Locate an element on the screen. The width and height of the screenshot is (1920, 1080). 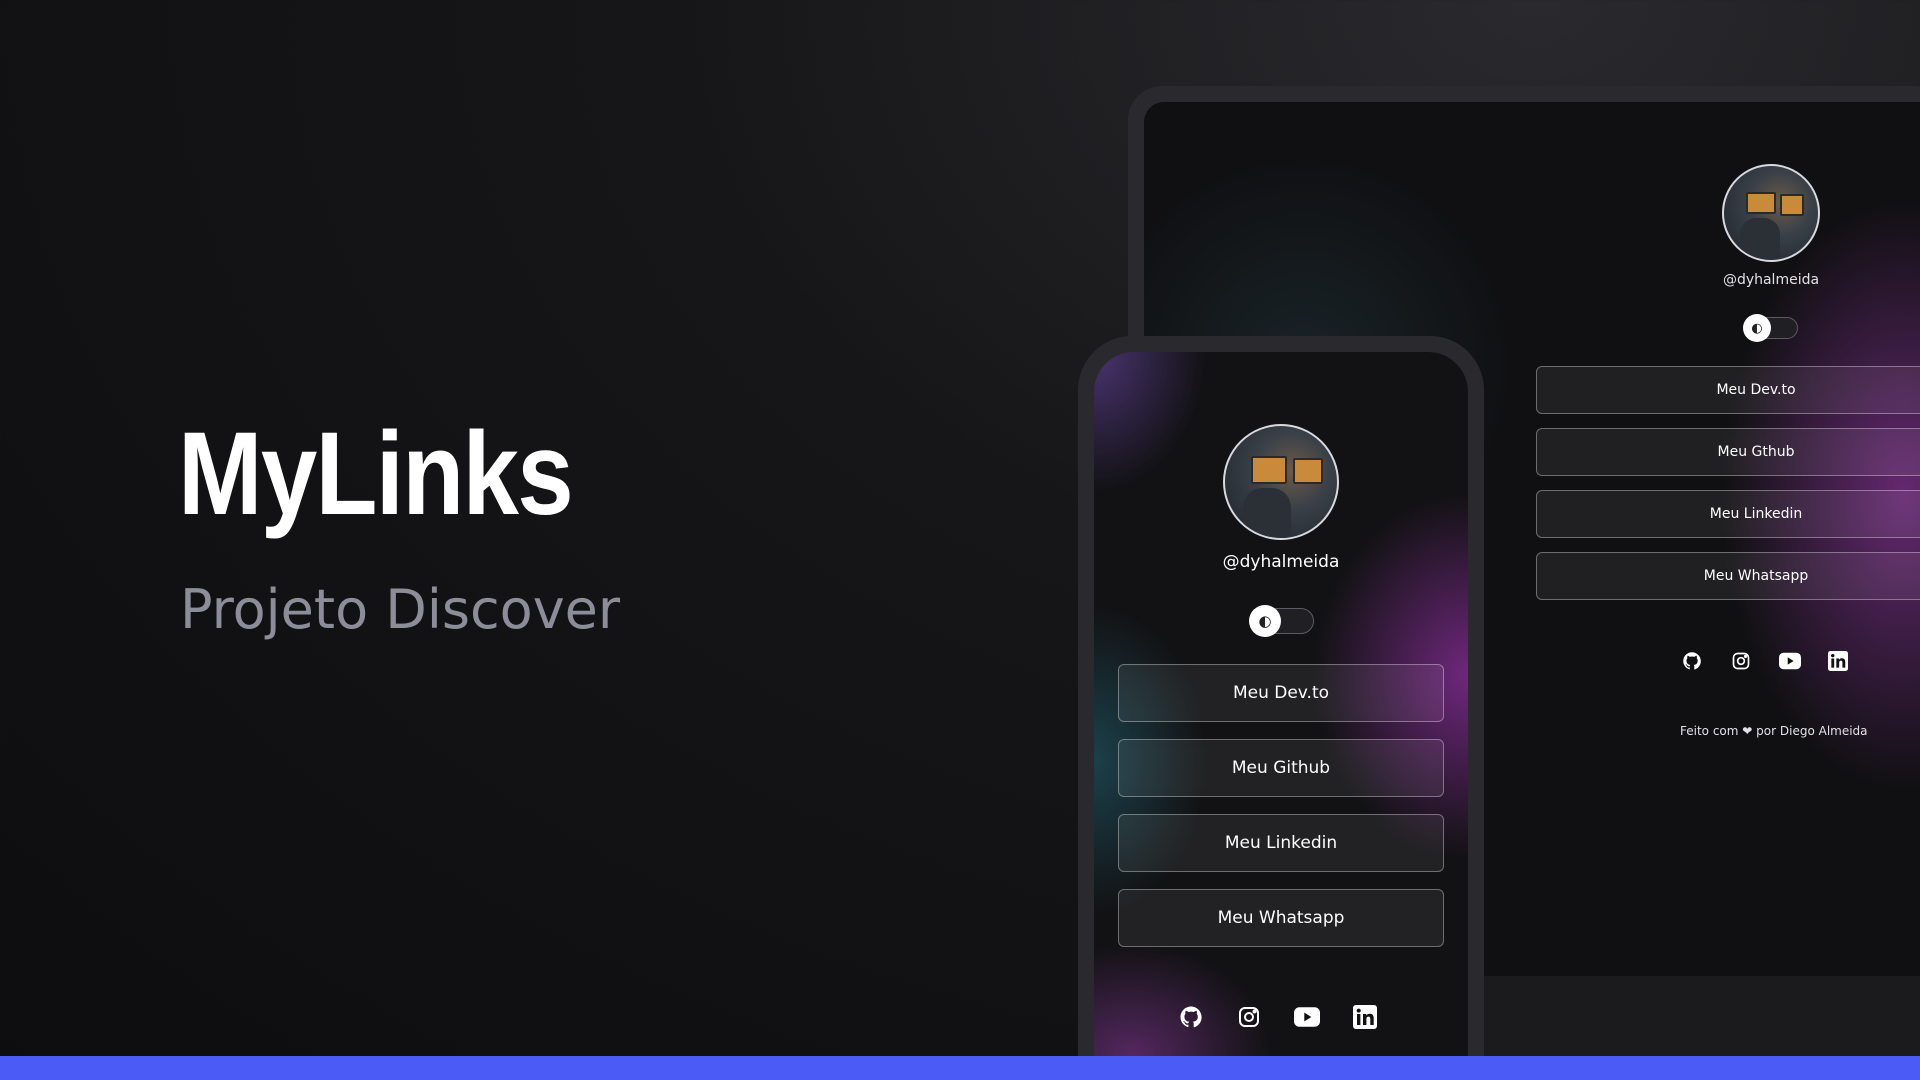
link-button-github: Meu Github is located at coordinates (1281, 768).